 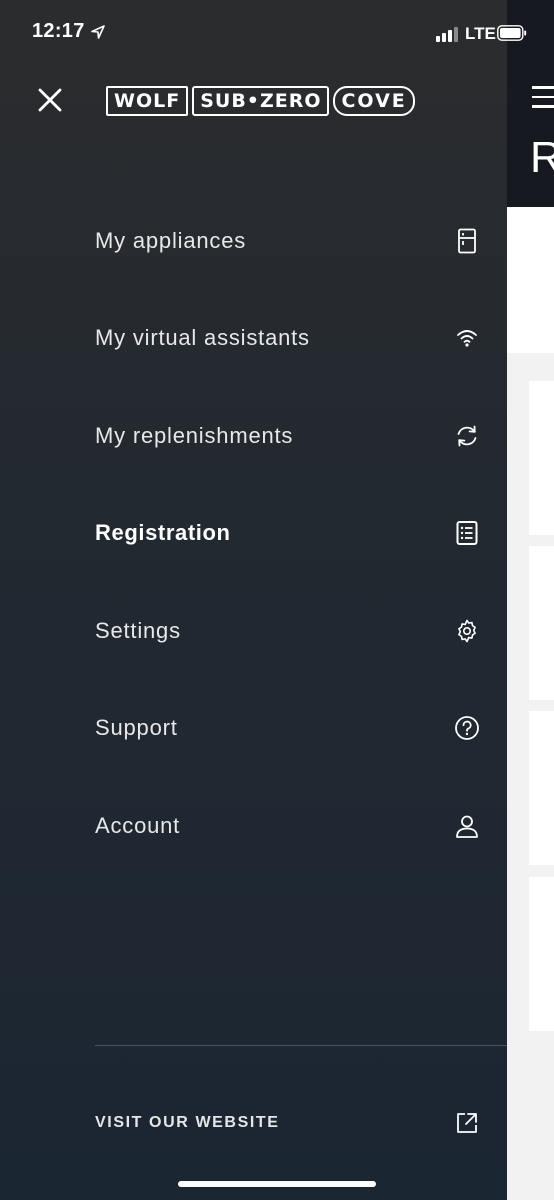 What do you see at coordinates (467, 436) in the screenshot?
I see `refresh-icon` at bounding box center [467, 436].